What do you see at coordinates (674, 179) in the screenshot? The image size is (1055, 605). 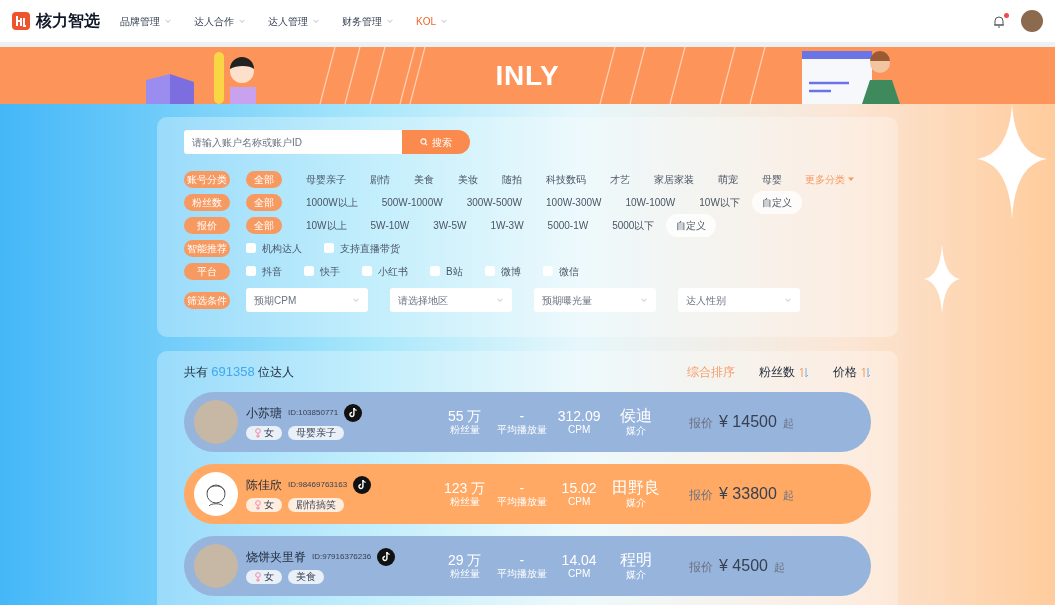 I see `filter-option: 家居家装` at bounding box center [674, 179].